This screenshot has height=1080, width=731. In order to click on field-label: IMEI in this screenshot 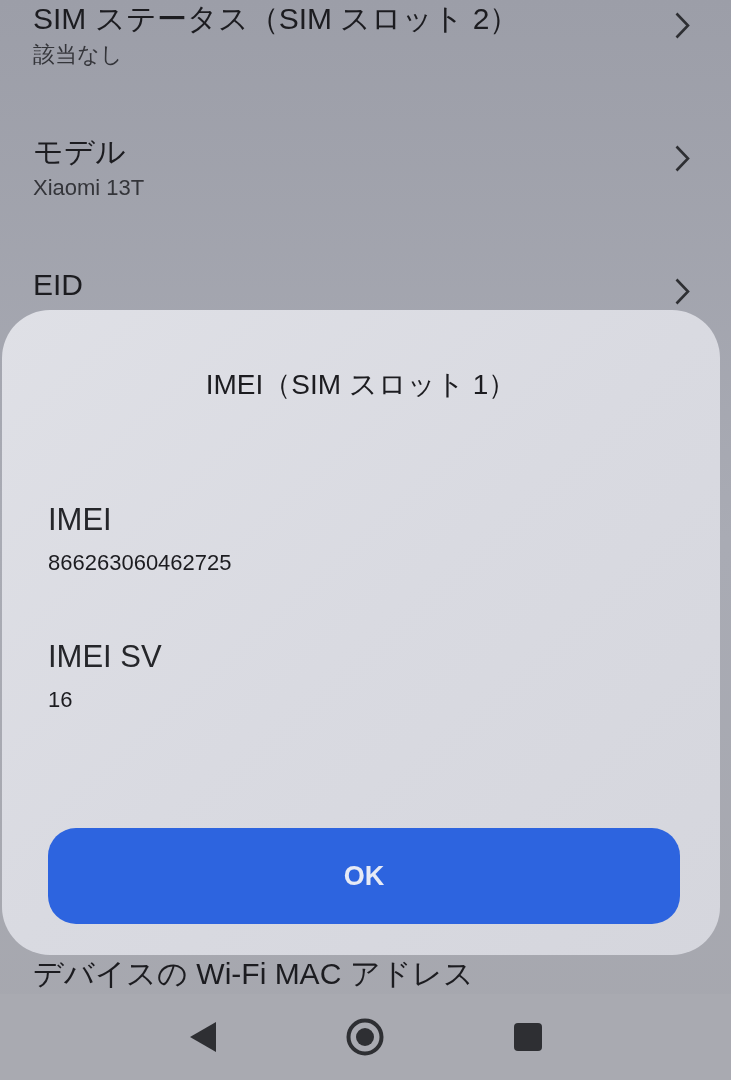, I will do `click(80, 520)`.